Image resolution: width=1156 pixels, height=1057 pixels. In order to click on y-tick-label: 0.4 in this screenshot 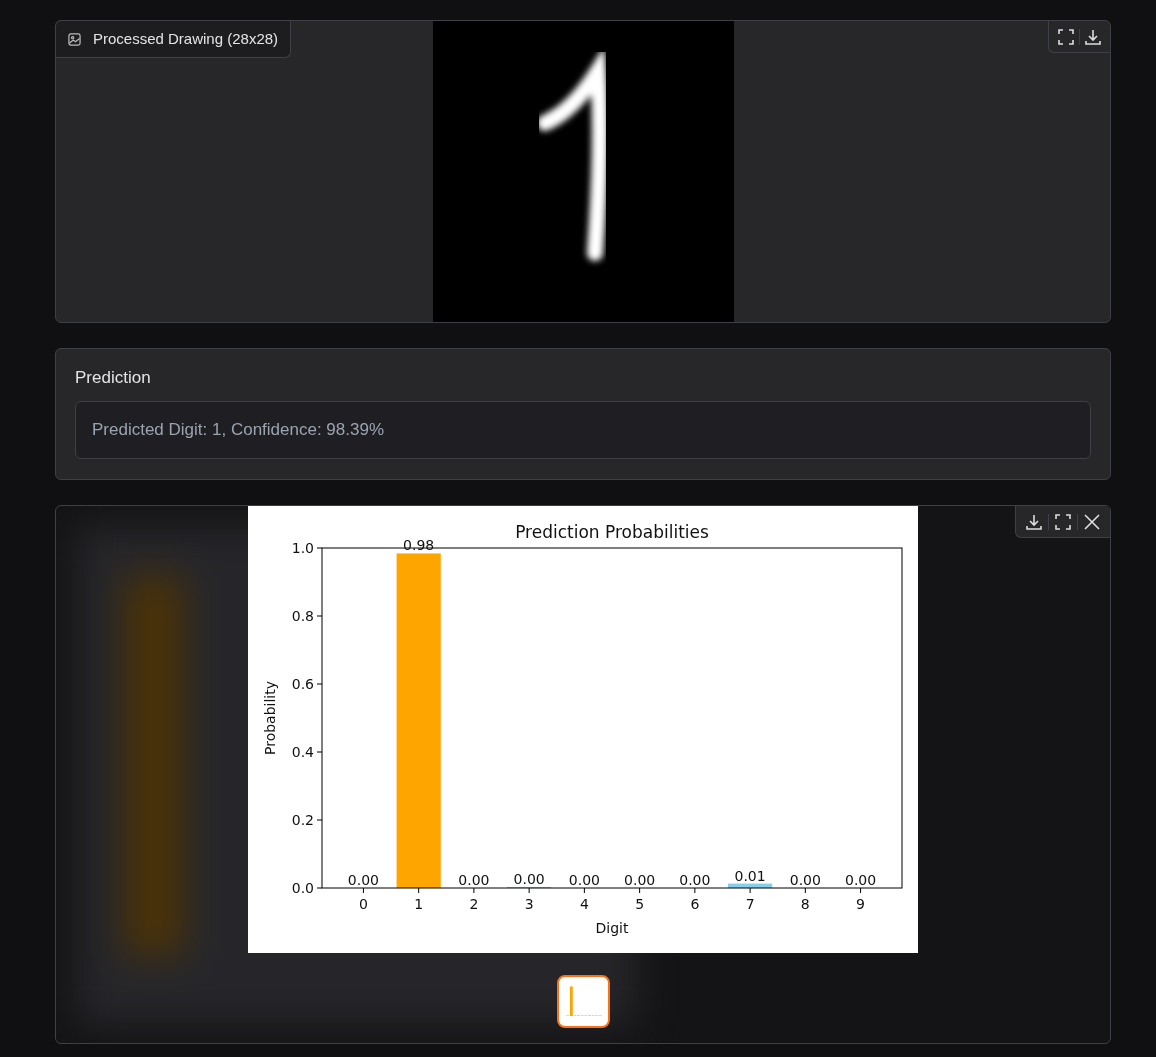, I will do `click(302, 752)`.